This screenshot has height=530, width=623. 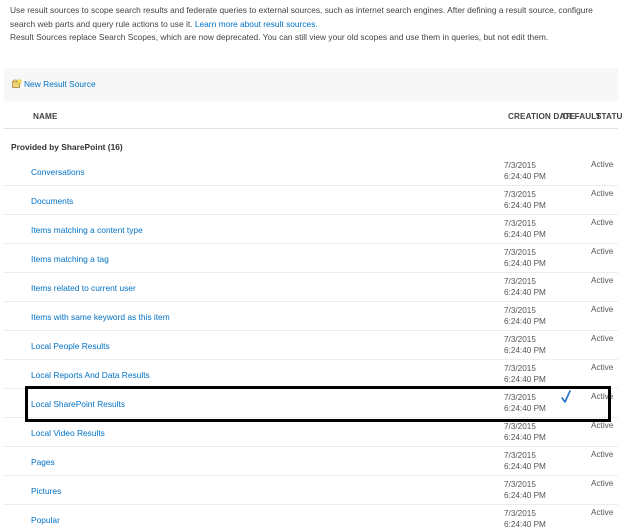 I want to click on result-source-name-link: Pages, so click(x=43, y=462).